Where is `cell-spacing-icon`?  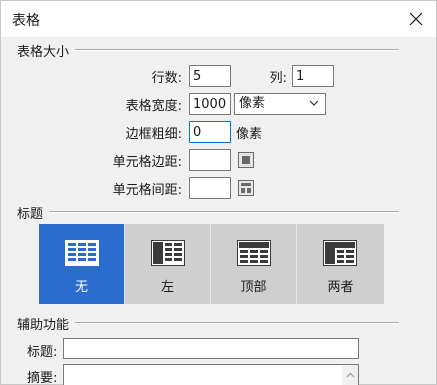 cell-spacing-icon is located at coordinates (246, 188).